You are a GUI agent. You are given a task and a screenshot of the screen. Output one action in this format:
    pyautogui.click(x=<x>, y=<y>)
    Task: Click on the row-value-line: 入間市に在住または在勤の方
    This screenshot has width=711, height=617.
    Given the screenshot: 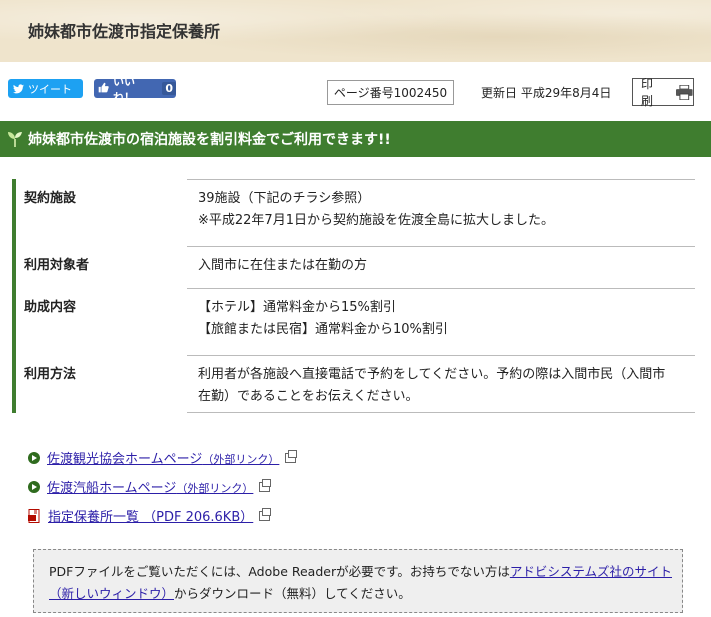 What is the action you would take?
    pyautogui.click(x=283, y=265)
    